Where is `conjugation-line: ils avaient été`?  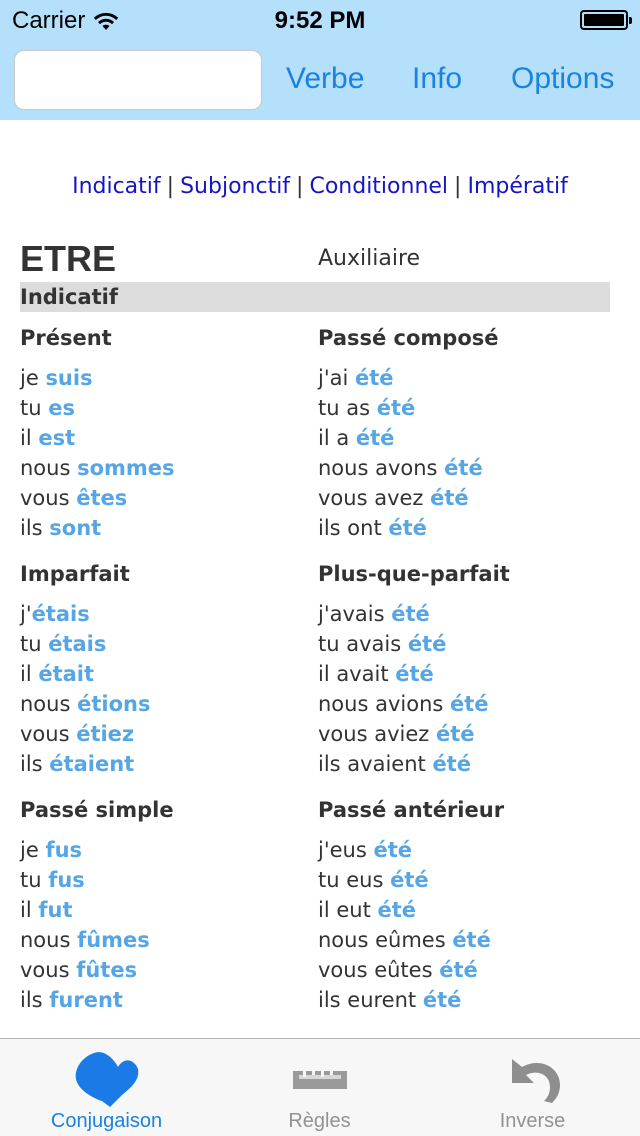 conjugation-line: ils avaient été is located at coordinates (468, 764).